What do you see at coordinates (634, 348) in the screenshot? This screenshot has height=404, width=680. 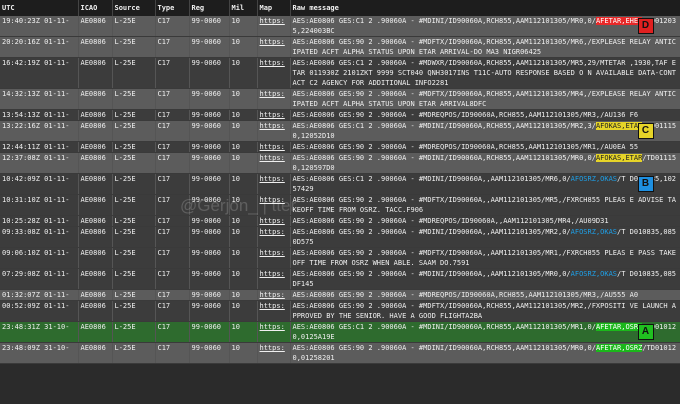 I see `highlighted-airport-codes: OSRZ` at bounding box center [634, 348].